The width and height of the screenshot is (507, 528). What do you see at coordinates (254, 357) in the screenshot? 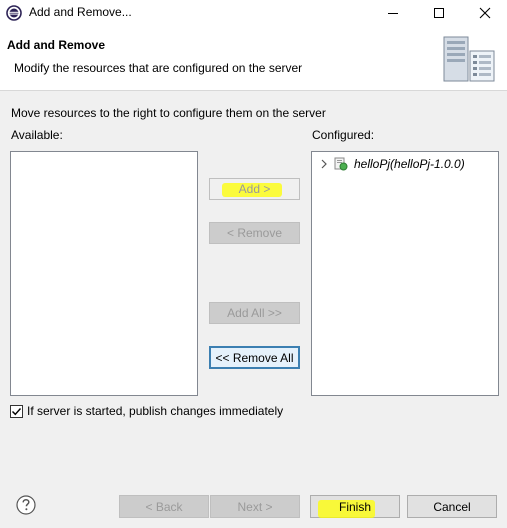
I see `remove-all-button: << Remove All` at bounding box center [254, 357].